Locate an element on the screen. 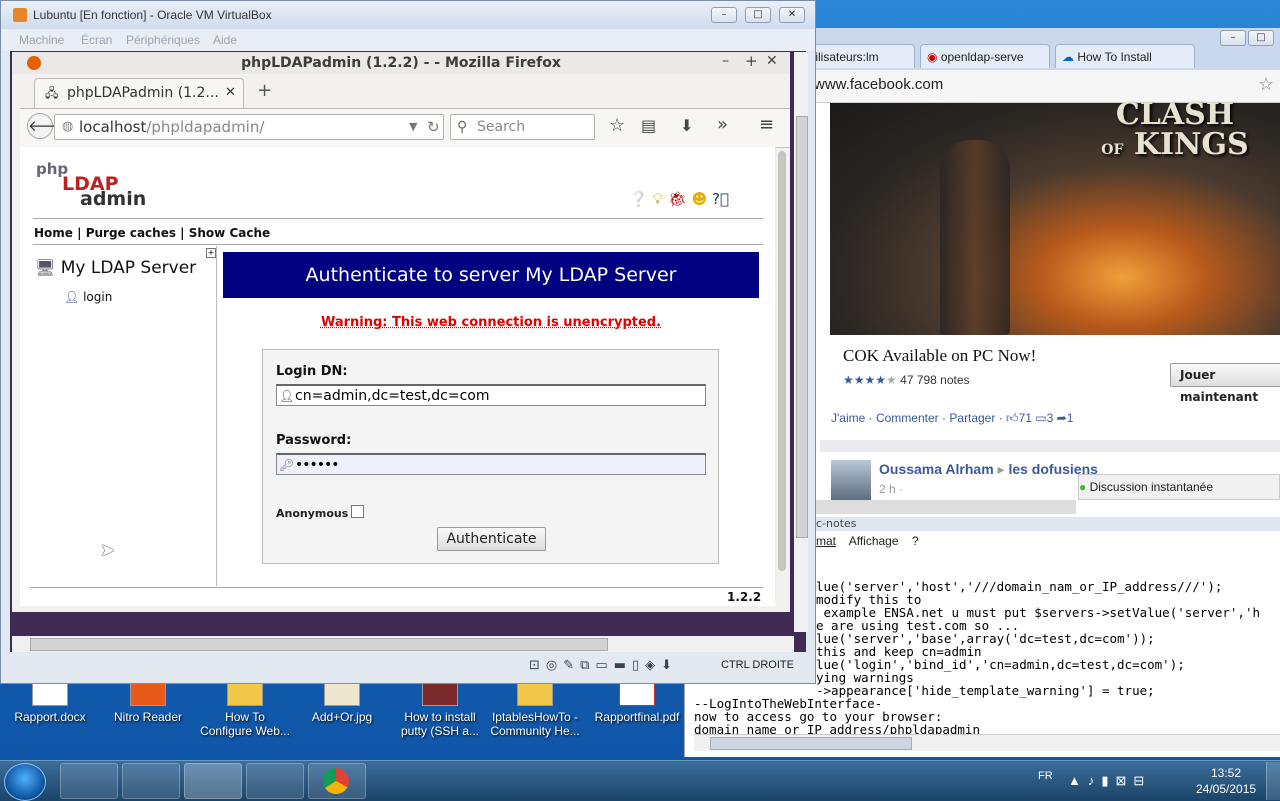 Image resolution: width=1280 pixels, height=801 pixels. chrome-maximize-button: □ is located at coordinates (1261, 38).